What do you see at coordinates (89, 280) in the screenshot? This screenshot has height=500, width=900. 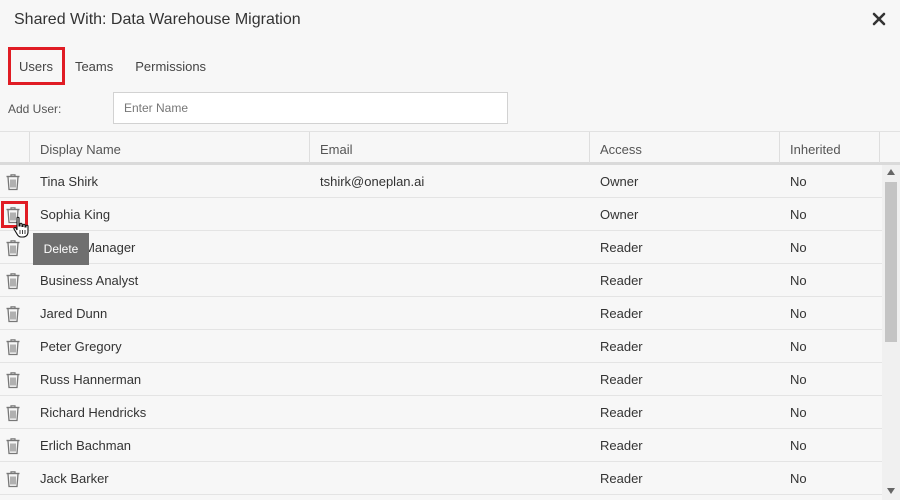 I see `display-name-cell: Business Analyst` at bounding box center [89, 280].